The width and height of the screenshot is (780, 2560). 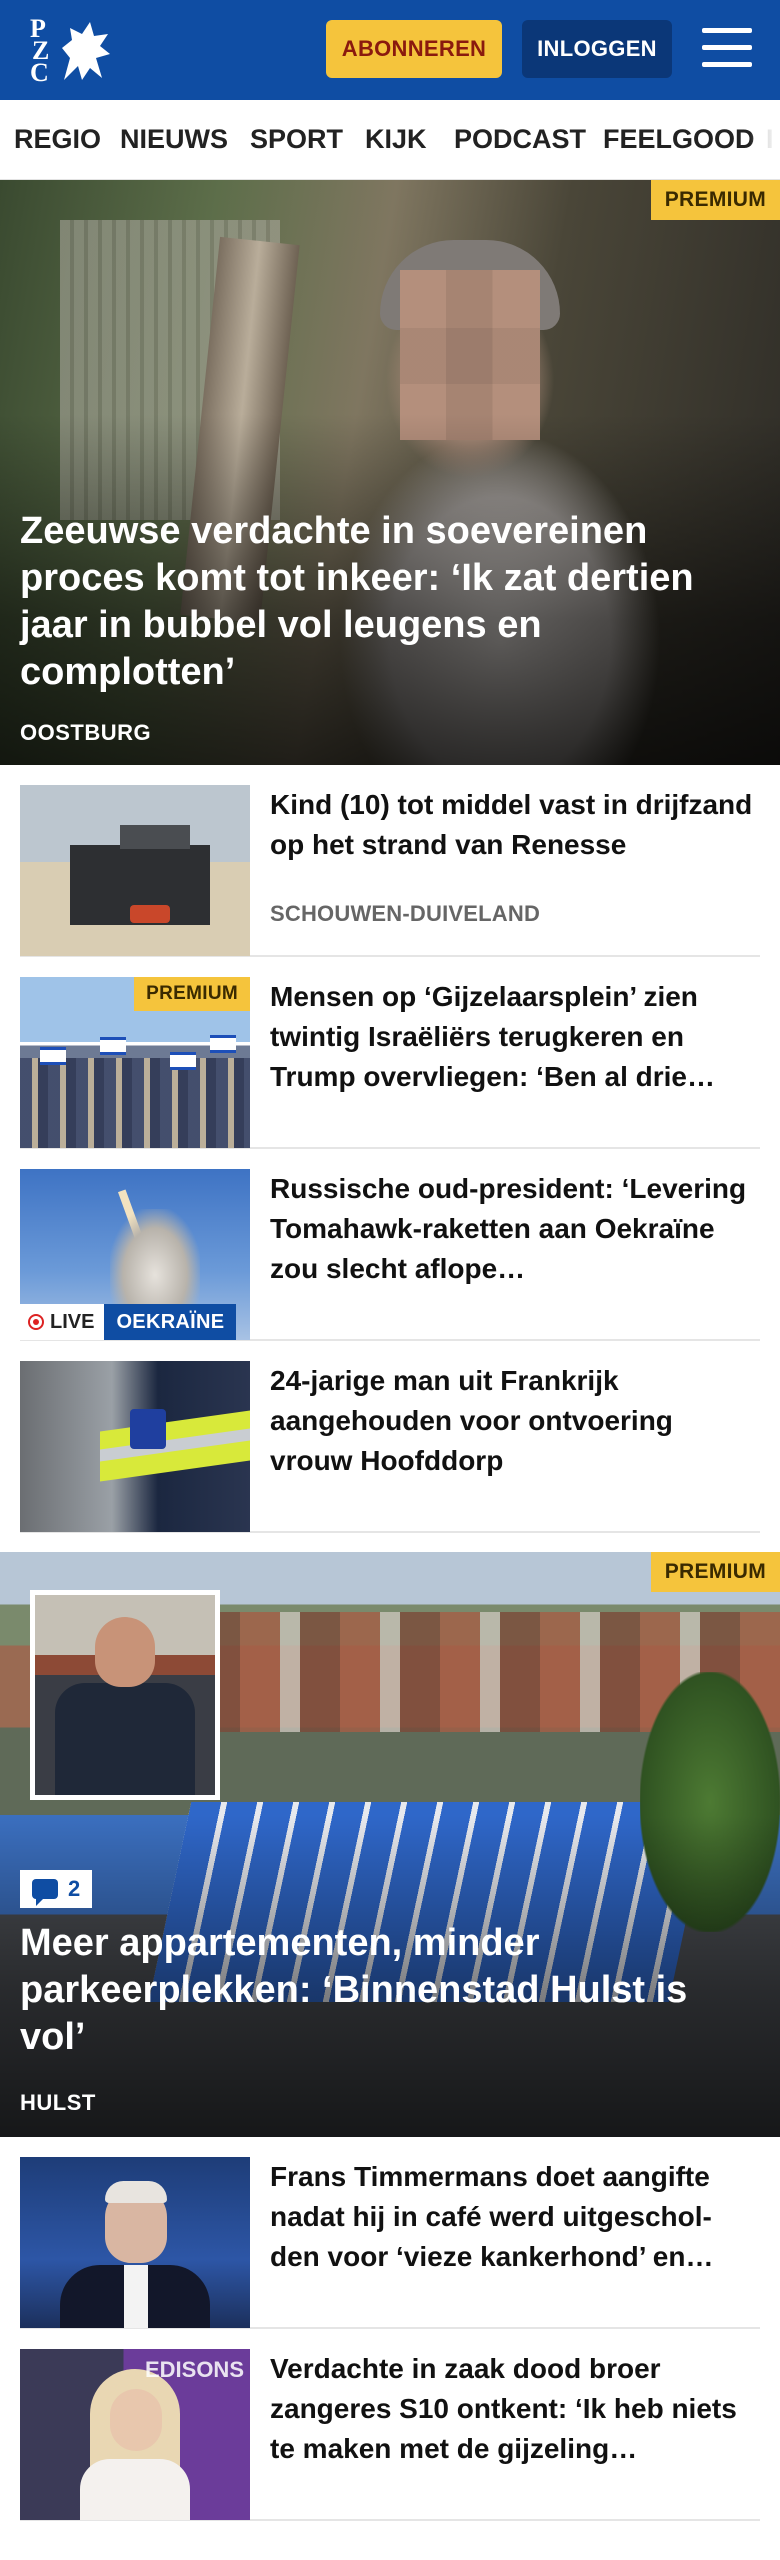 I want to click on live-badge: LIVE OEKRAÏNE, so click(x=128, y=1322).